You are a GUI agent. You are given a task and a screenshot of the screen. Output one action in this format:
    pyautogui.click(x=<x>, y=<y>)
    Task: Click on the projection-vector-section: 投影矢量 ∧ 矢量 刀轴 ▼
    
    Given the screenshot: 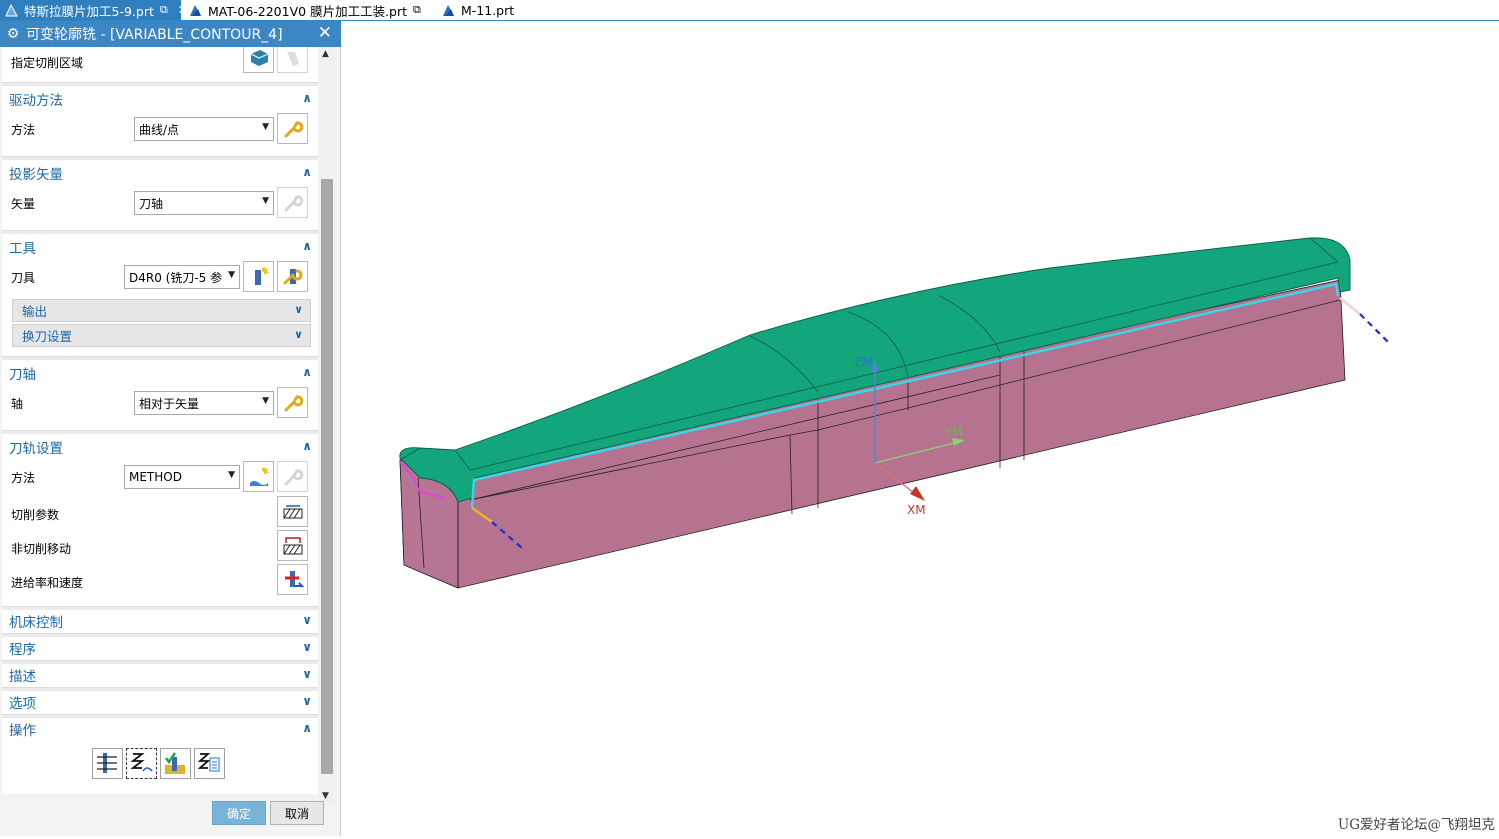 What is the action you would take?
    pyautogui.click(x=160, y=195)
    